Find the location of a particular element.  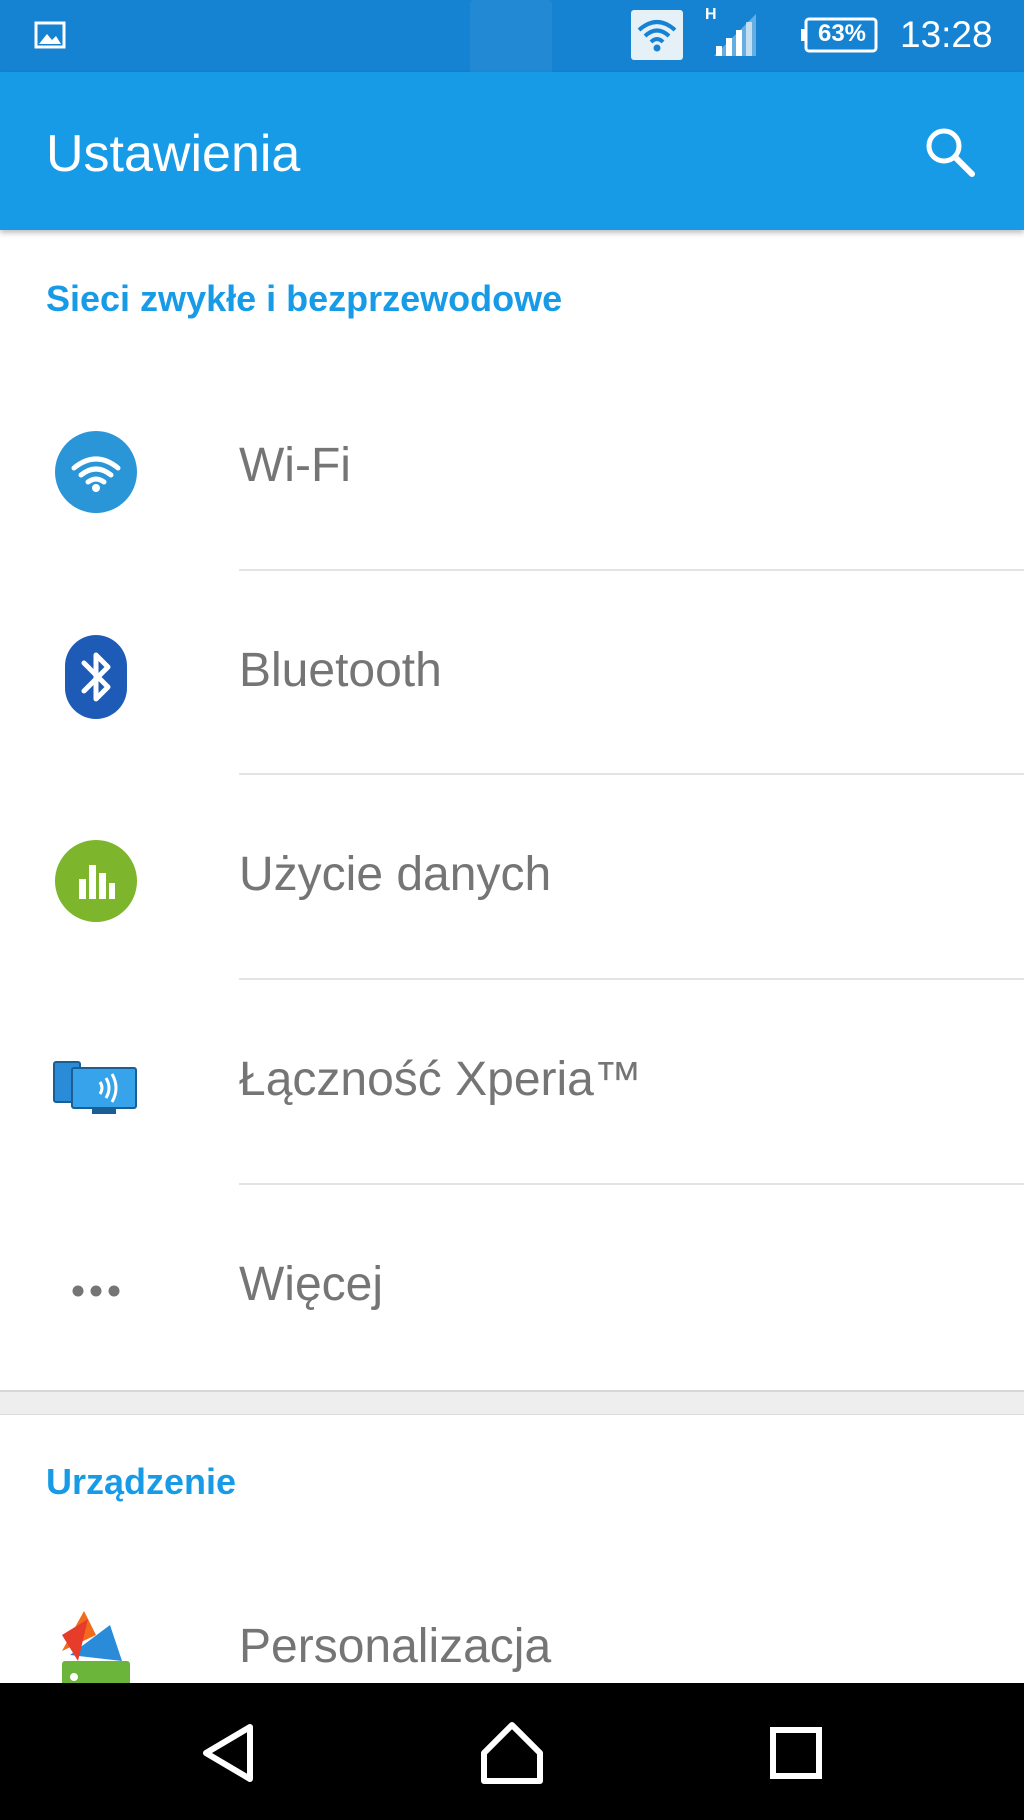

search-button is located at coordinates (950, 152).